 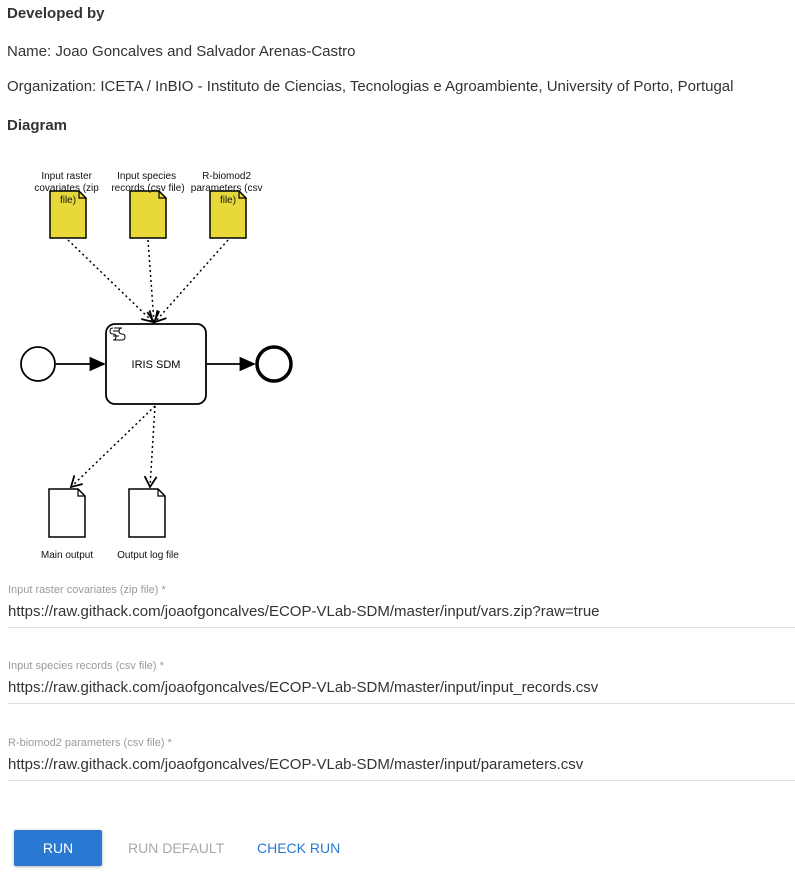 What do you see at coordinates (90, 743) in the screenshot?
I see `field-label: R-biomod2 parameters (csv file) *` at bounding box center [90, 743].